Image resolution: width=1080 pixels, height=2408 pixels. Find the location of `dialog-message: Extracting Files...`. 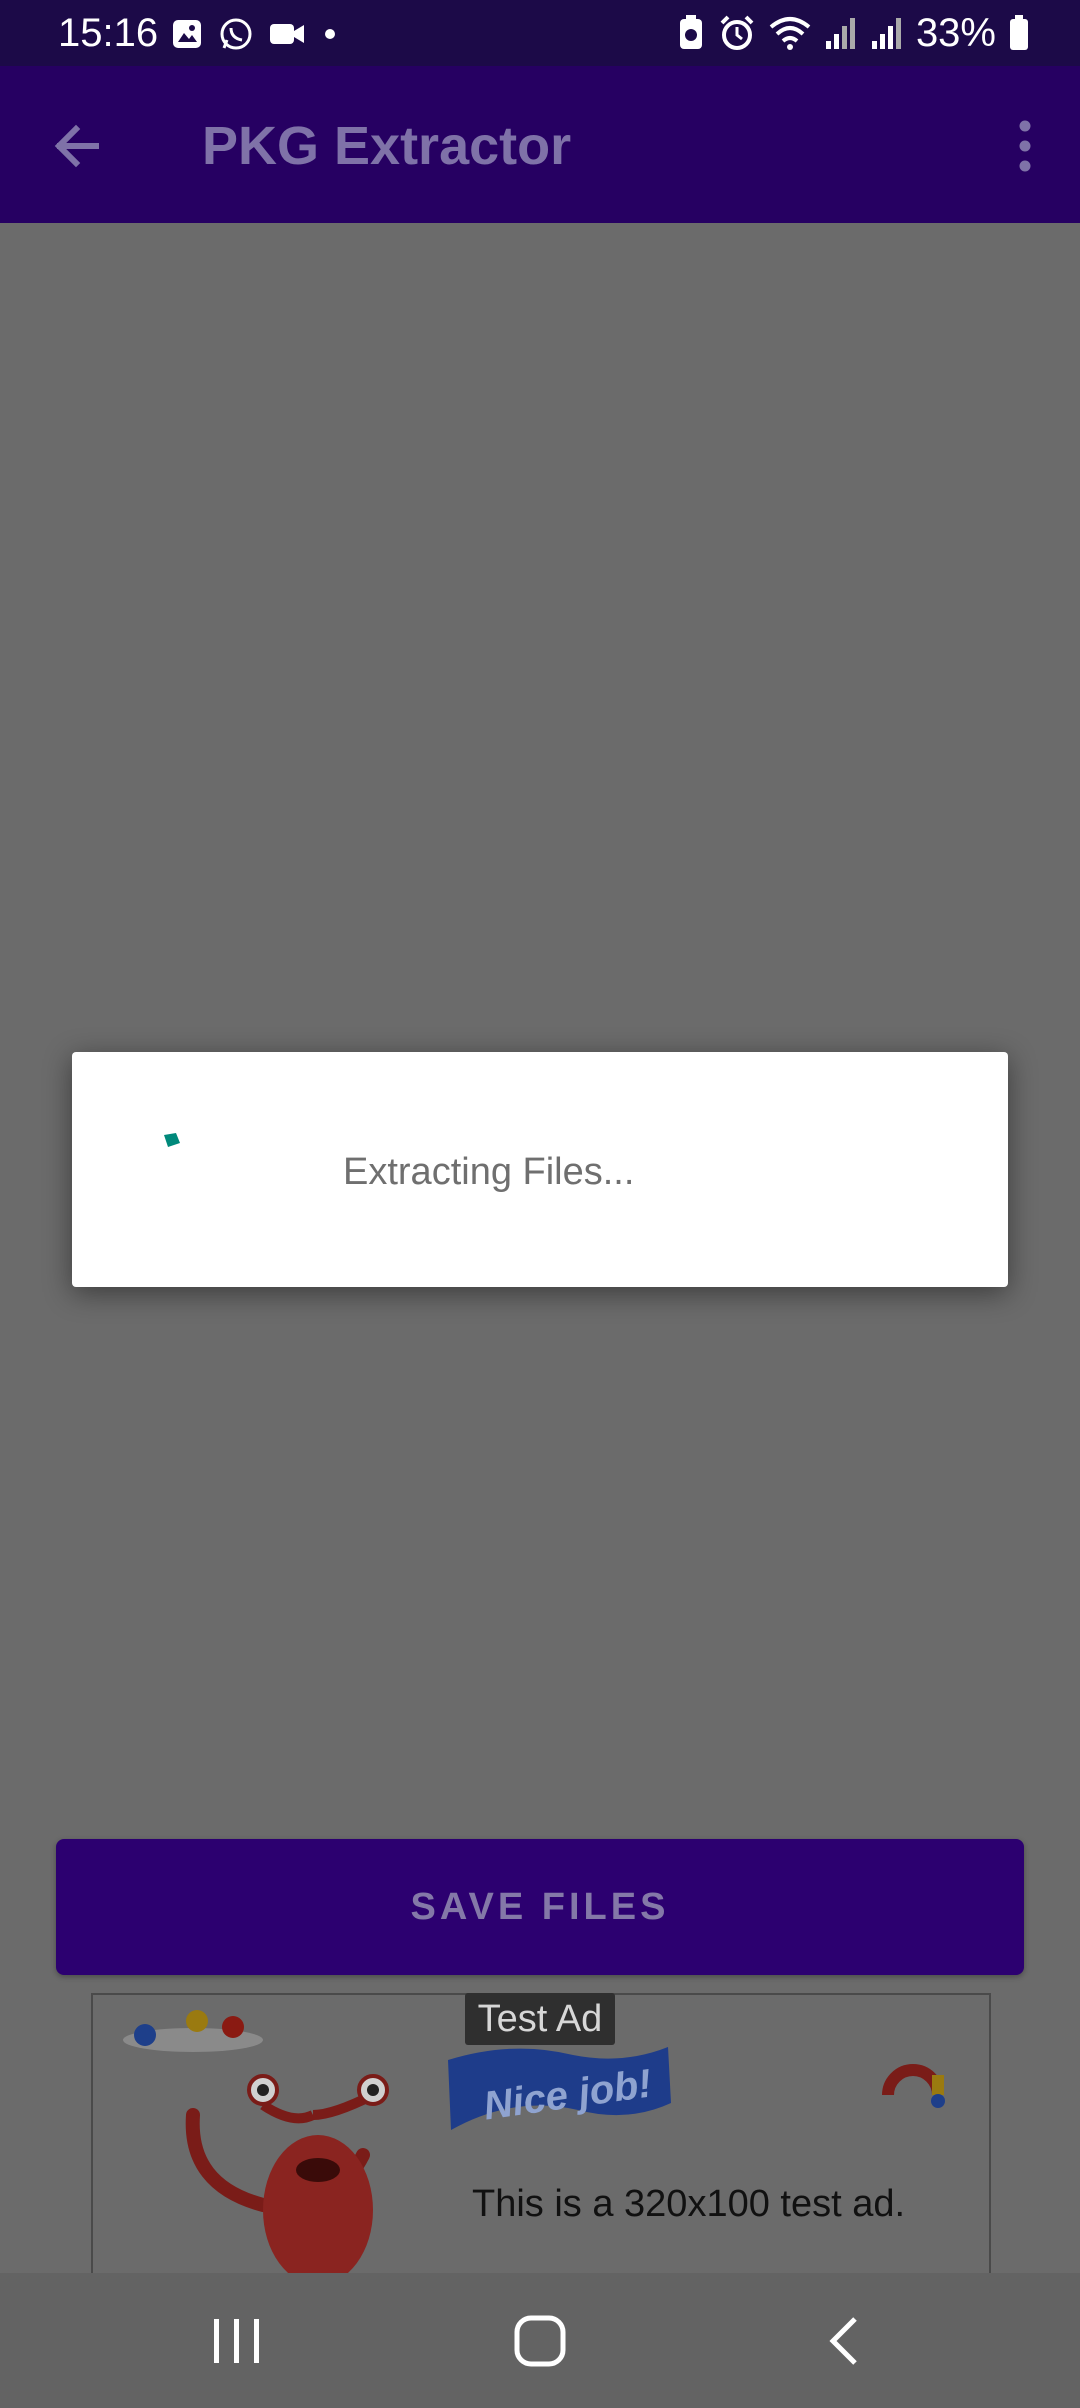

dialog-message: Extracting Files... is located at coordinates (489, 1172).